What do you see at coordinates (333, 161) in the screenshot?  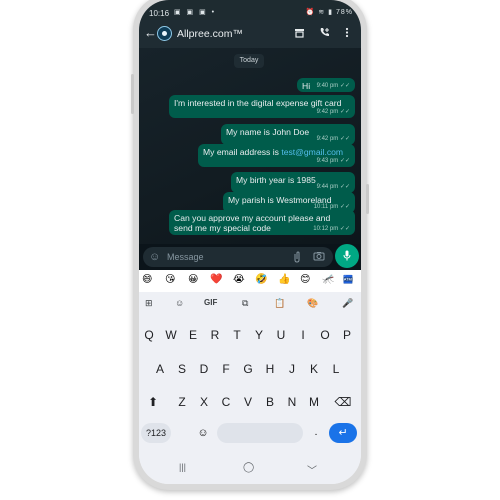 I see `message-time: 9:43 pm ✓✓` at bounding box center [333, 161].